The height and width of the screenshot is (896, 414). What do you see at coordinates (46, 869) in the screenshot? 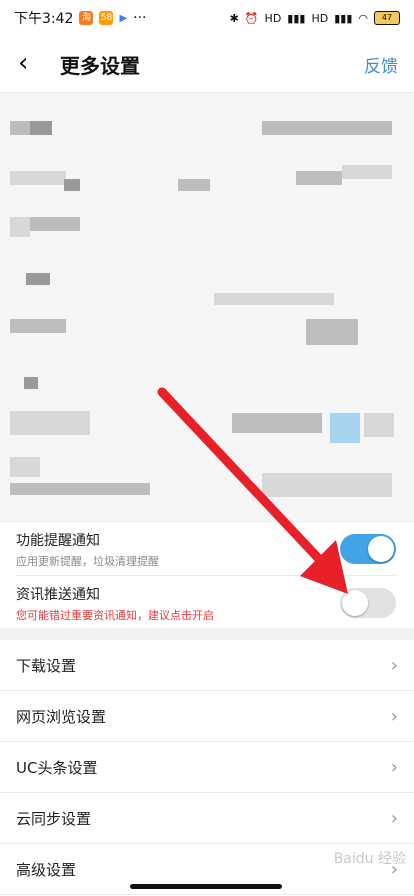
I see `menu-label: 高级设置` at bounding box center [46, 869].